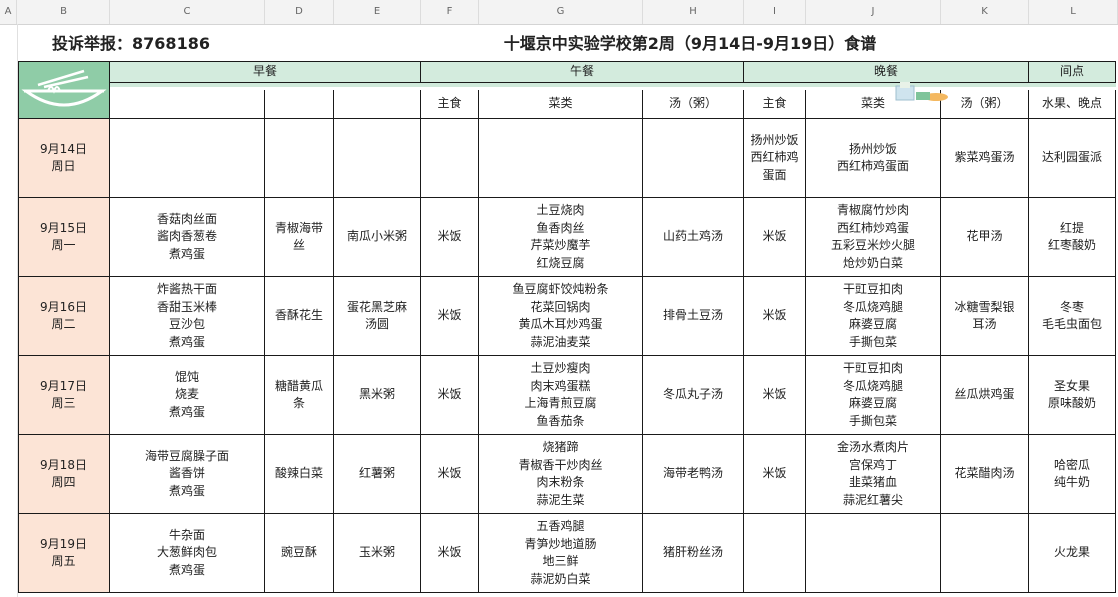  I want to click on column-header: I, so click(775, 12).